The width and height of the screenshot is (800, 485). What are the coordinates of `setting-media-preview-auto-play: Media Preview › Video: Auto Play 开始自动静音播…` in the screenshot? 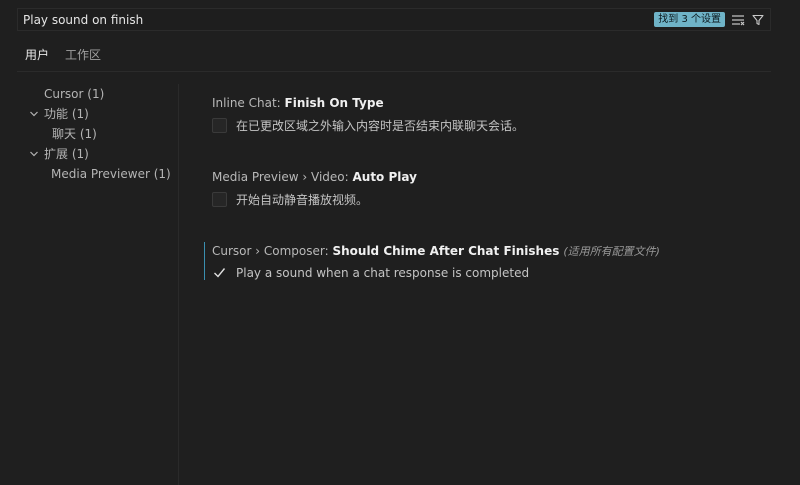 It's located at (484, 188).